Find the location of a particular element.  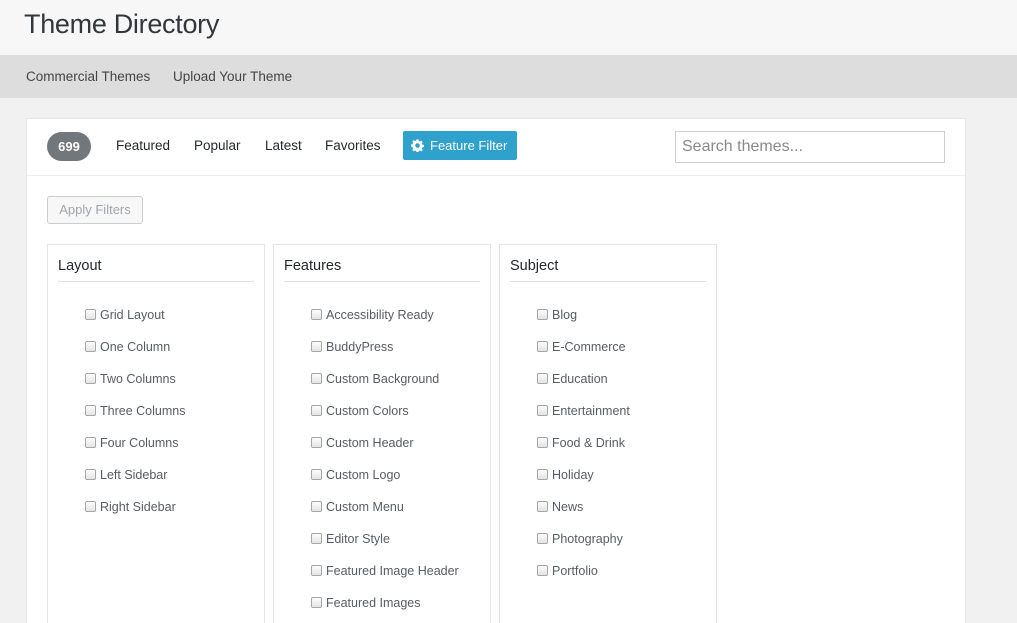

apply-filters-button: Apply Filters is located at coordinates (95, 210).